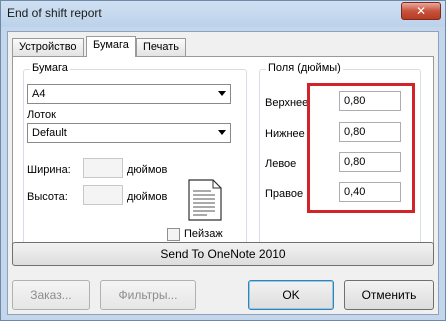 Image resolution: width=446 pixels, height=321 pixels. I want to click on window-title: End of shift report, so click(54, 13).